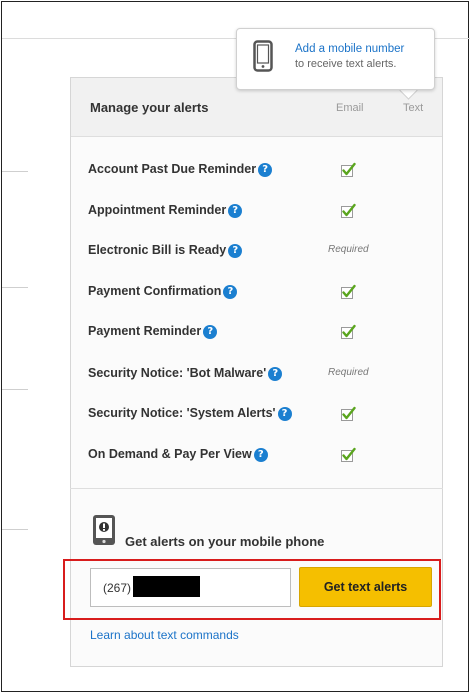  Describe the element at coordinates (256, 488) in the screenshot. I see `mobile-section-divider` at that location.